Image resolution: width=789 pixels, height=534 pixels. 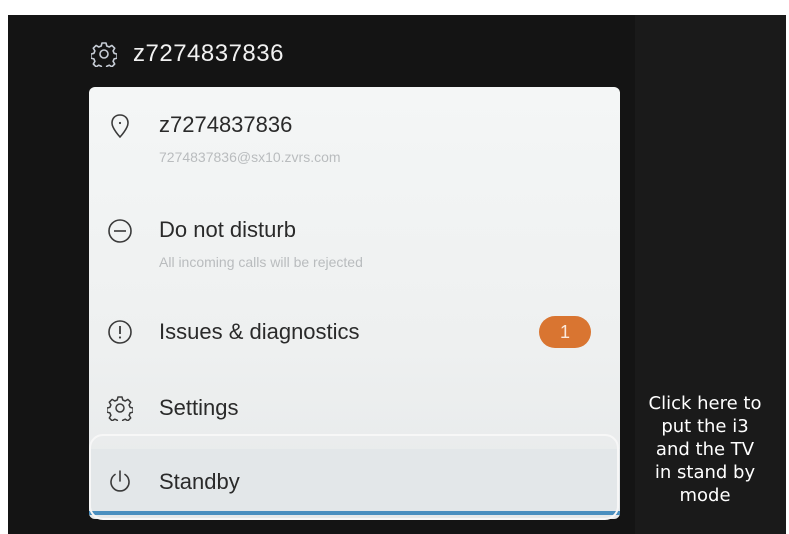 What do you see at coordinates (259, 331) in the screenshot?
I see `menu-item-label: Issues & diagnostics` at bounding box center [259, 331].